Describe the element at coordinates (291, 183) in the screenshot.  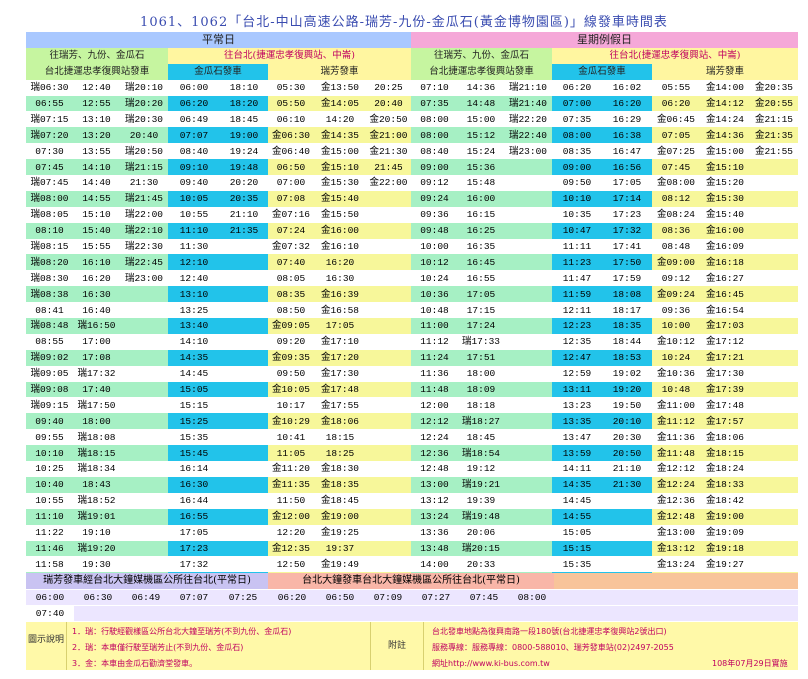
I see `weekday-cell: 07:00` at that location.